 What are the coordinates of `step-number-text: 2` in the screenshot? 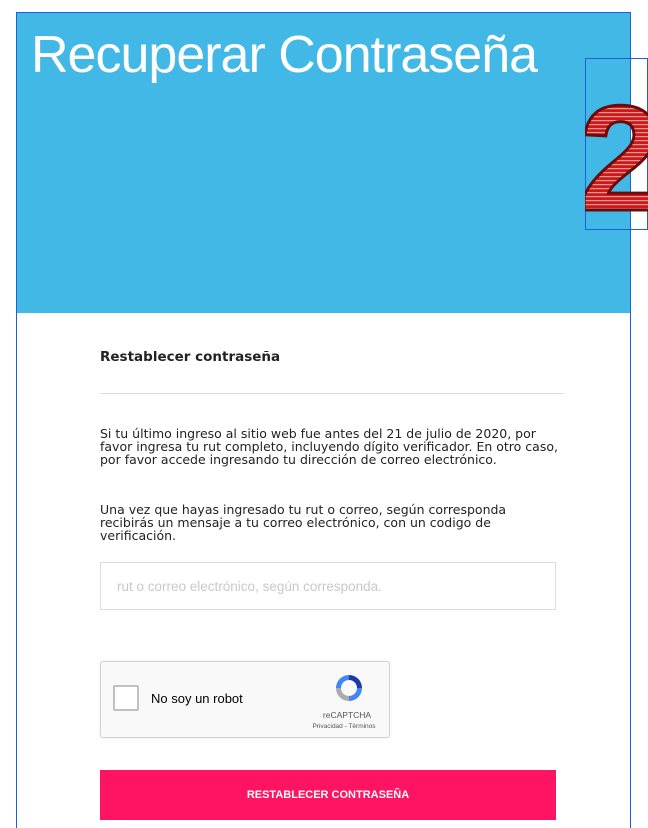 It's located at (616, 152).